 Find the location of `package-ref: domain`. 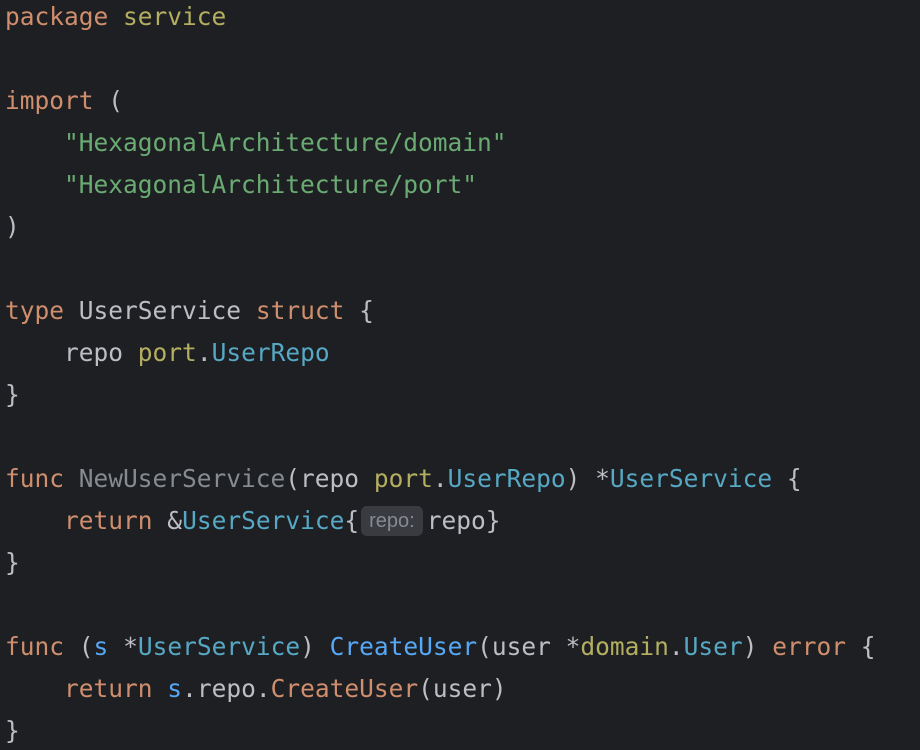

package-ref: domain is located at coordinates (624, 646).